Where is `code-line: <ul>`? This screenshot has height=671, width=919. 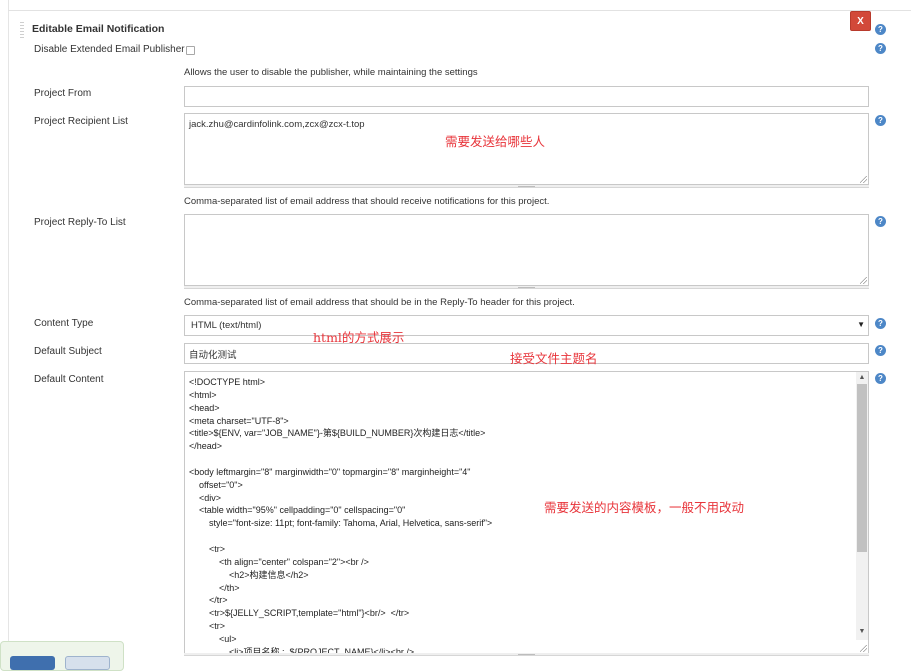 code-line: <ul> is located at coordinates (213, 638).